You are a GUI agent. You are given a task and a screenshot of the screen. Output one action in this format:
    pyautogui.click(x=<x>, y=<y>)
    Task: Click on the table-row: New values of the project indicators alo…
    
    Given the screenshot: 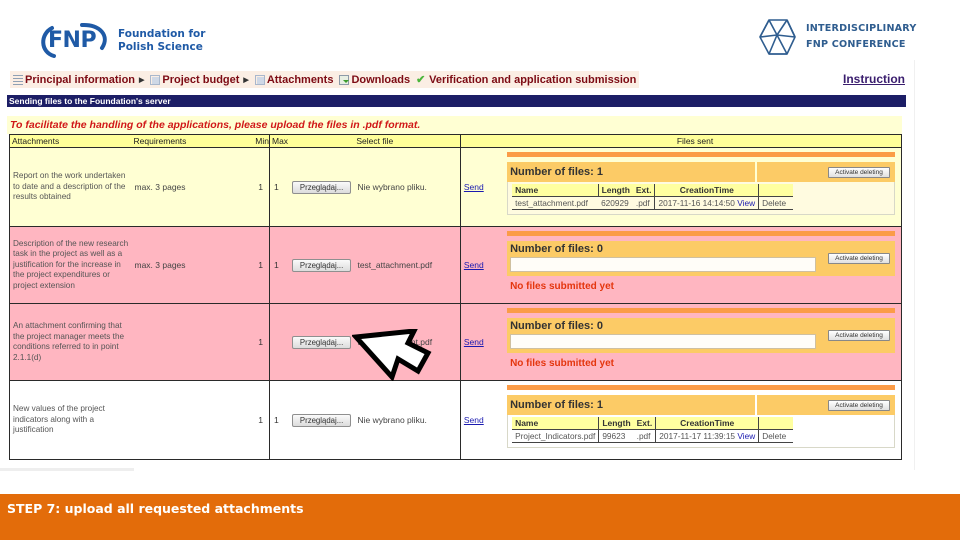 What is the action you would take?
    pyautogui.click(x=456, y=420)
    